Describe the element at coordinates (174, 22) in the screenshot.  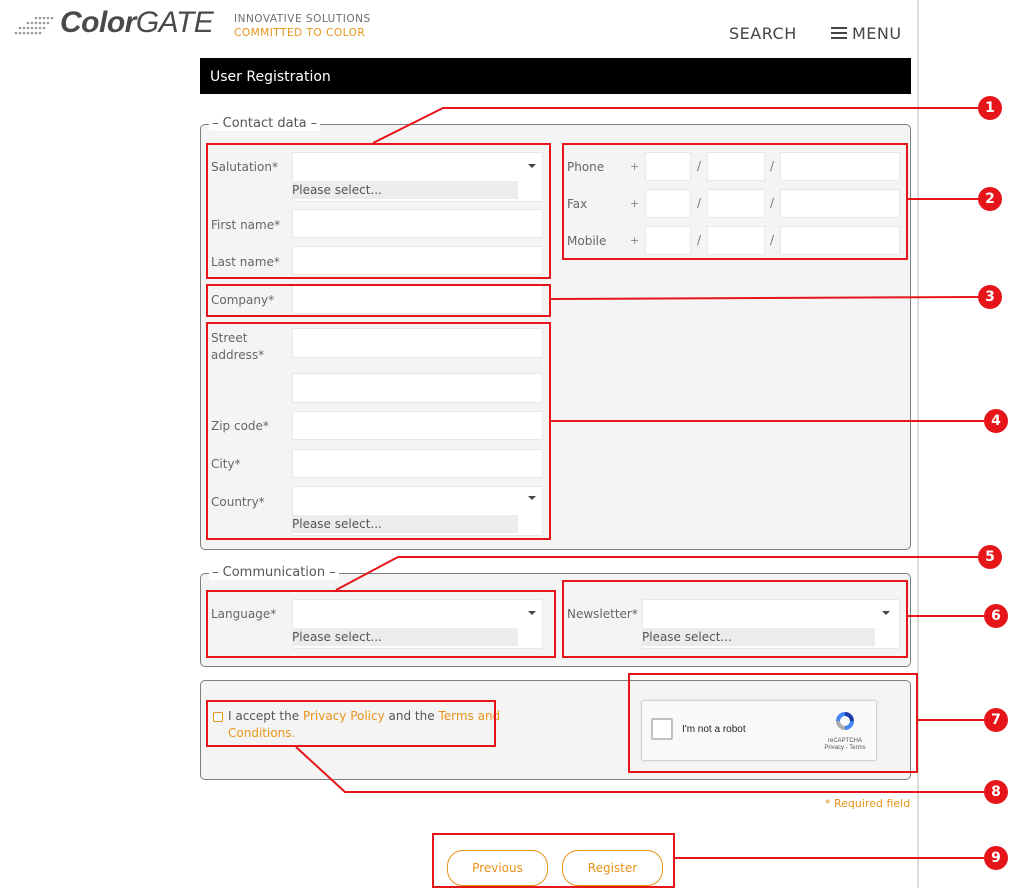
I see `logo-regular-text: GATE` at that location.